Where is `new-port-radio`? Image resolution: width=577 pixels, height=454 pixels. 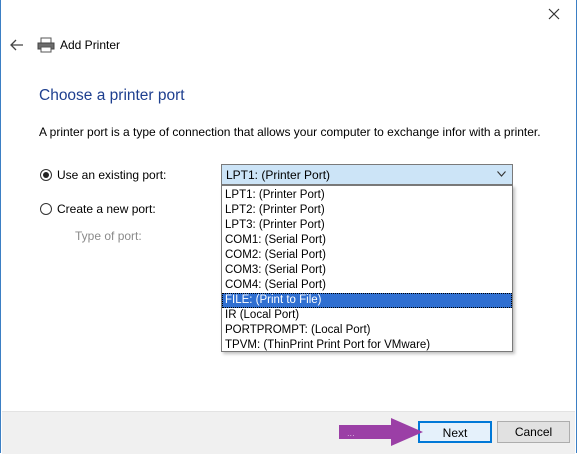 new-port-radio is located at coordinates (46, 209).